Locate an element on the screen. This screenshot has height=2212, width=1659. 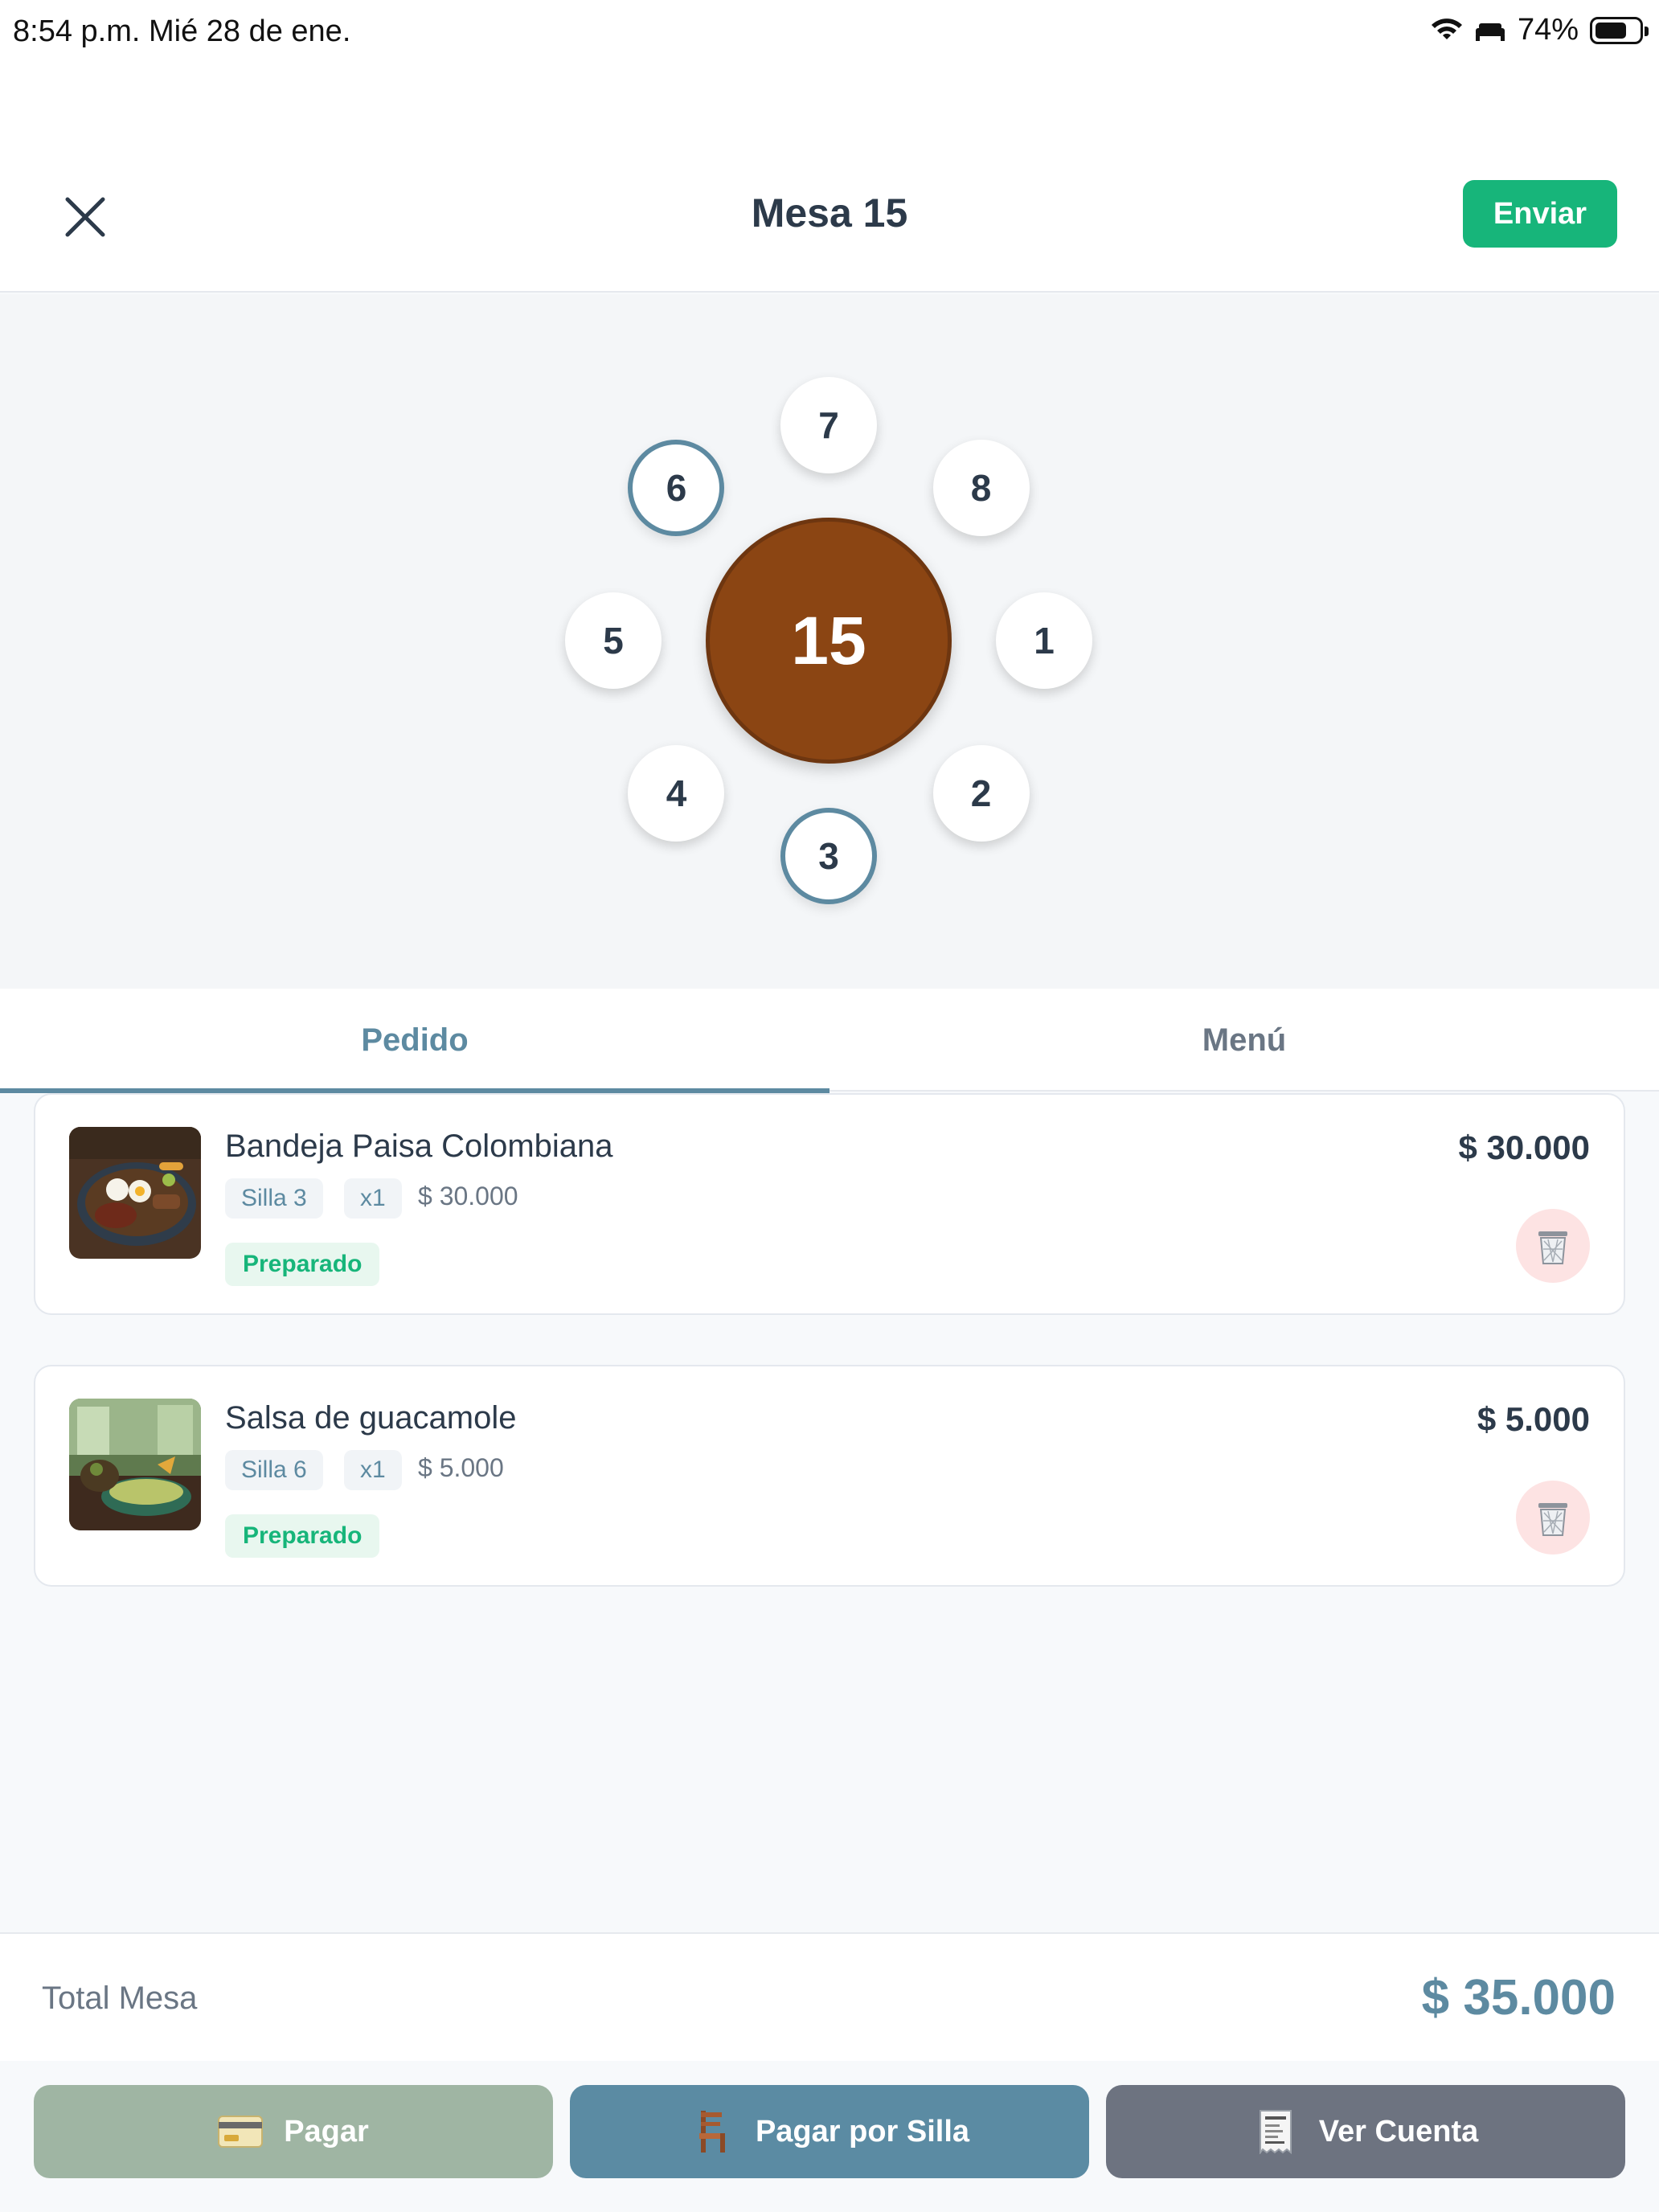
table-center: 15 is located at coordinates (829, 641).